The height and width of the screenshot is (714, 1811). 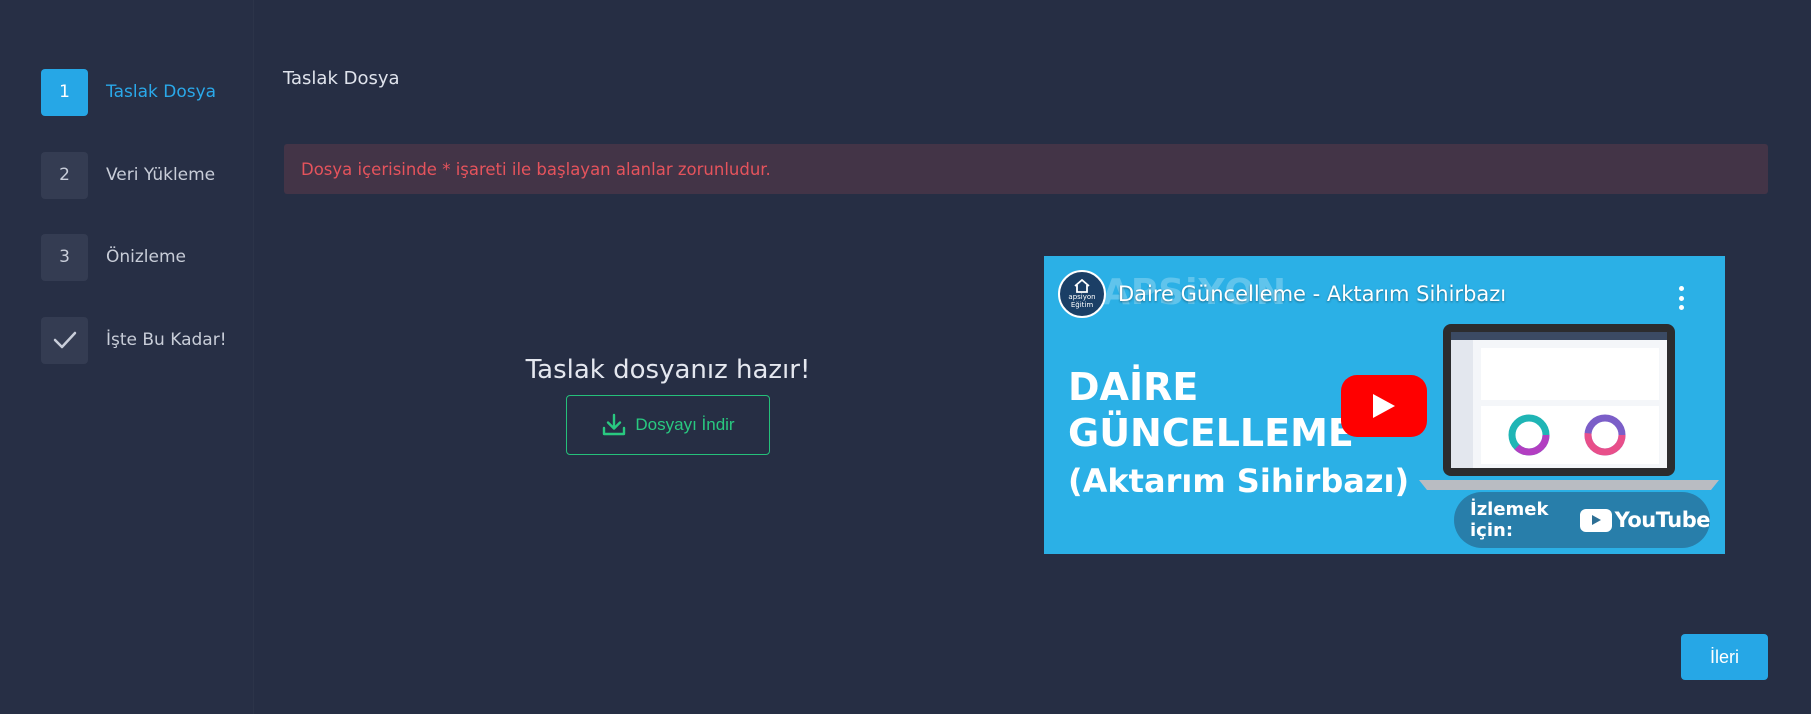 I want to click on video-title: Daire Güncelleme - Aktarım Sihirbazı, so click(x=1312, y=294).